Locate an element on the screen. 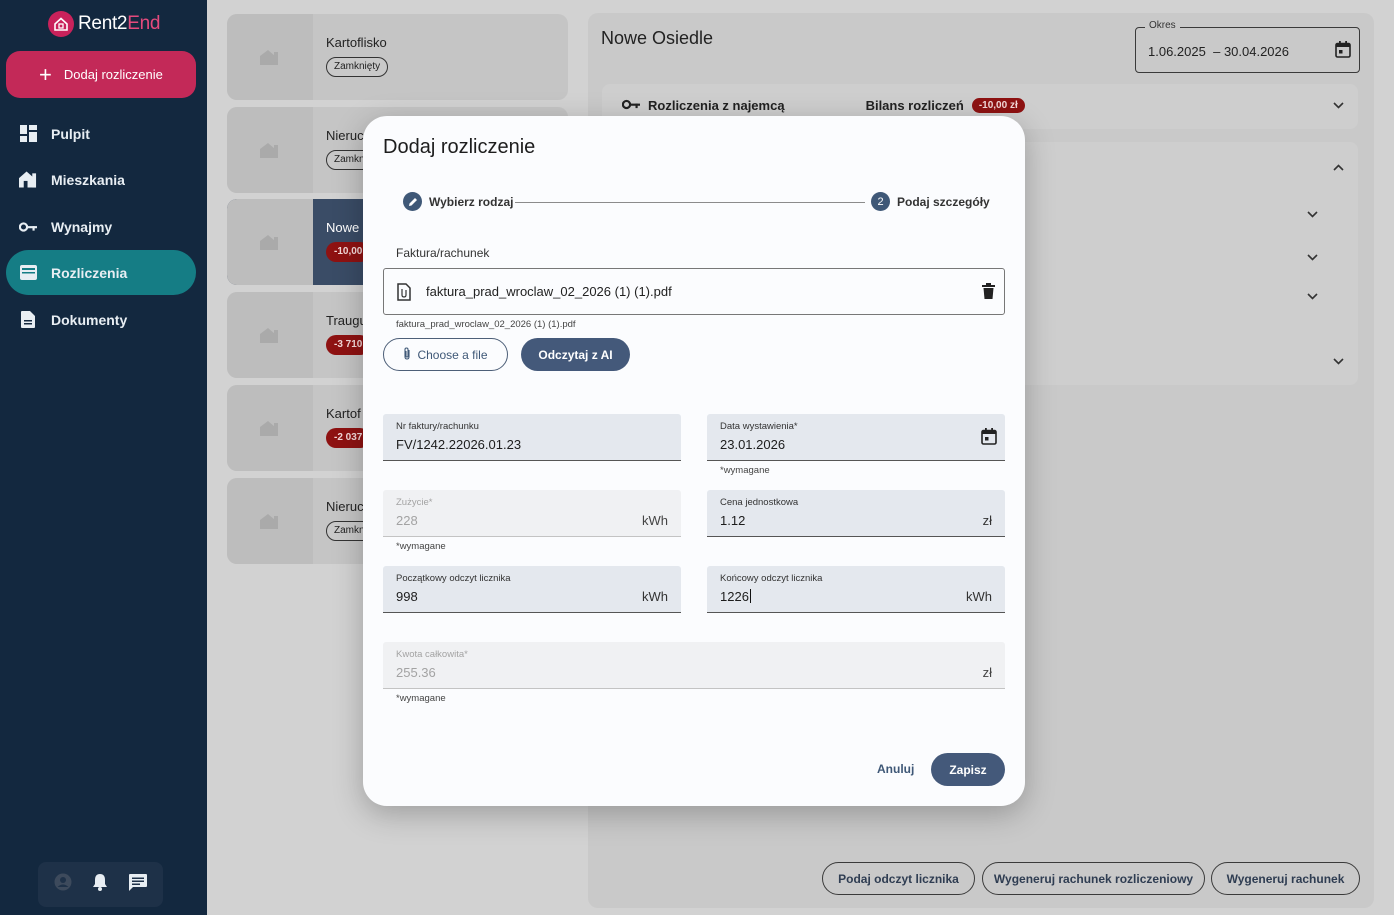  end-reading-label: Końcowy odczyt licznika is located at coordinates (771, 578).